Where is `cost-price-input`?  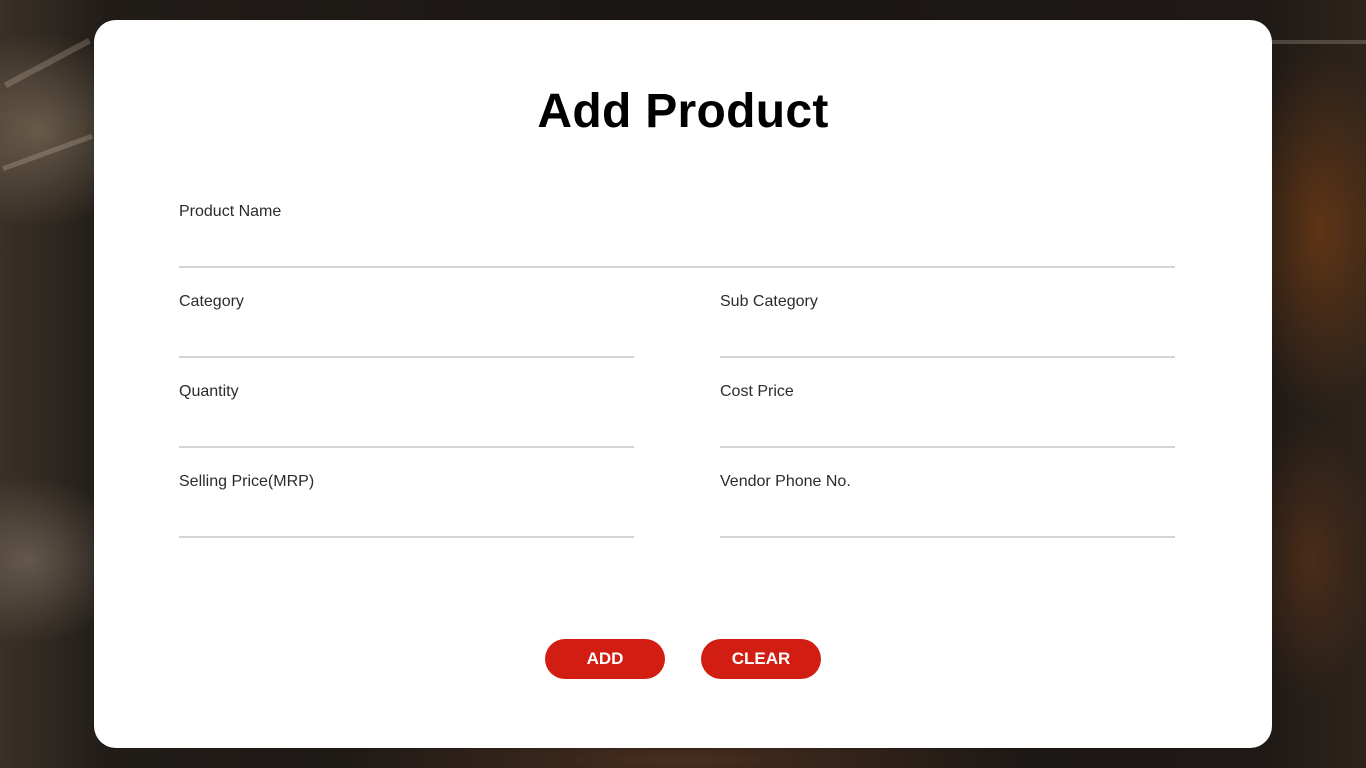 cost-price-input is located at coordinates (947, 430).